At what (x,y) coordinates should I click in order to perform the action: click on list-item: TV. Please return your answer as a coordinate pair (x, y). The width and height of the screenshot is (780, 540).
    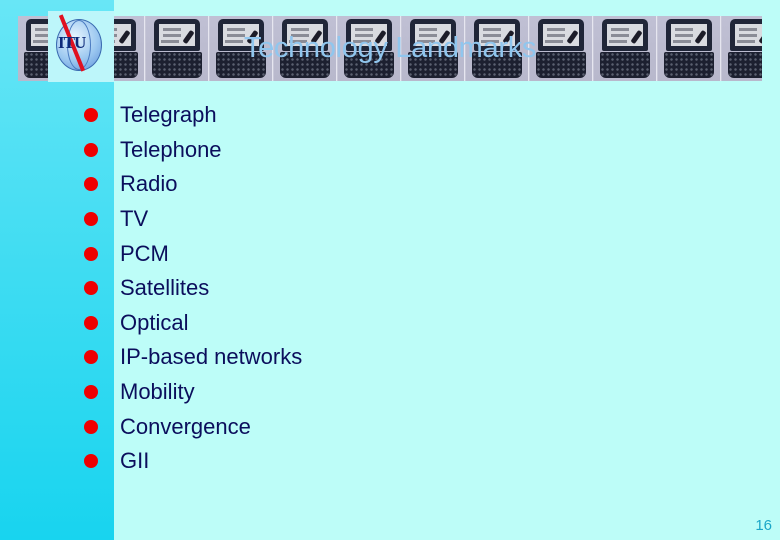
    Looking at the image, I should click on (193, 219).